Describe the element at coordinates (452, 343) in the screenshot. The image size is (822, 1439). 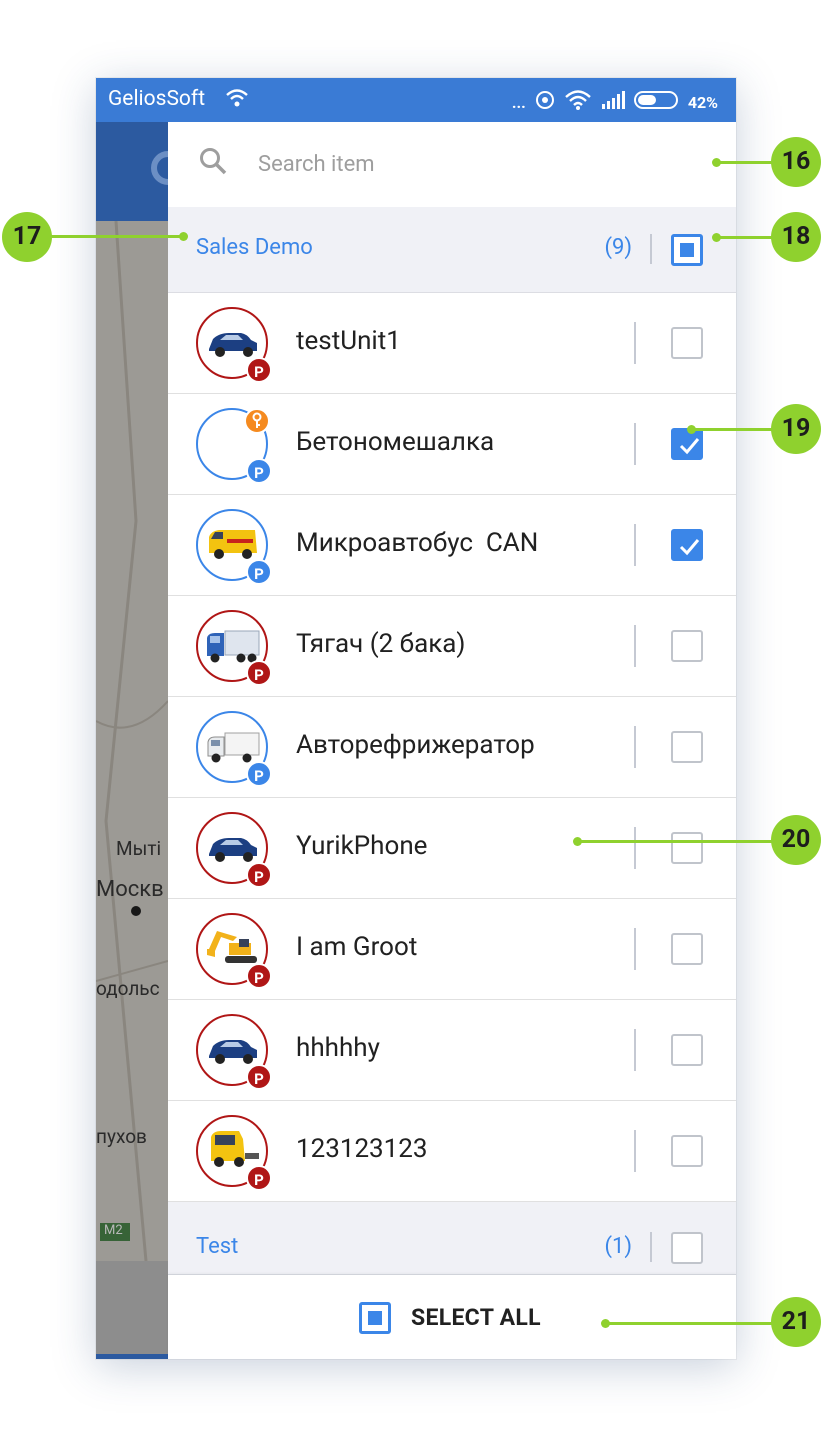
I see `unit-row: P testUnit1` at that location.